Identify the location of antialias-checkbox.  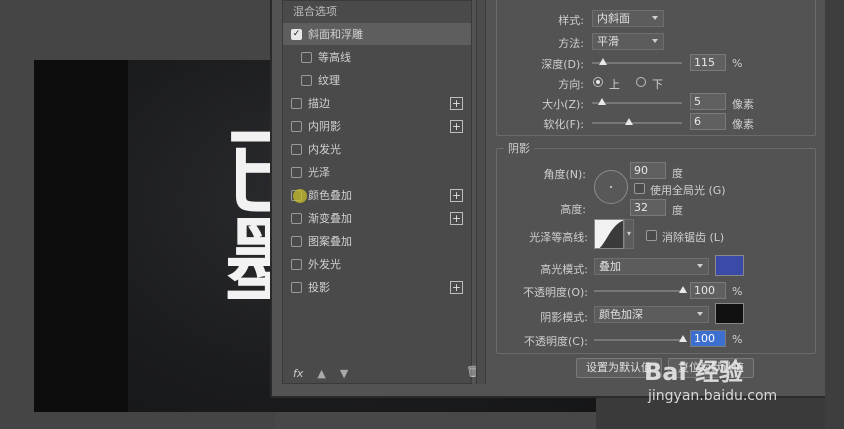
(651, 235).